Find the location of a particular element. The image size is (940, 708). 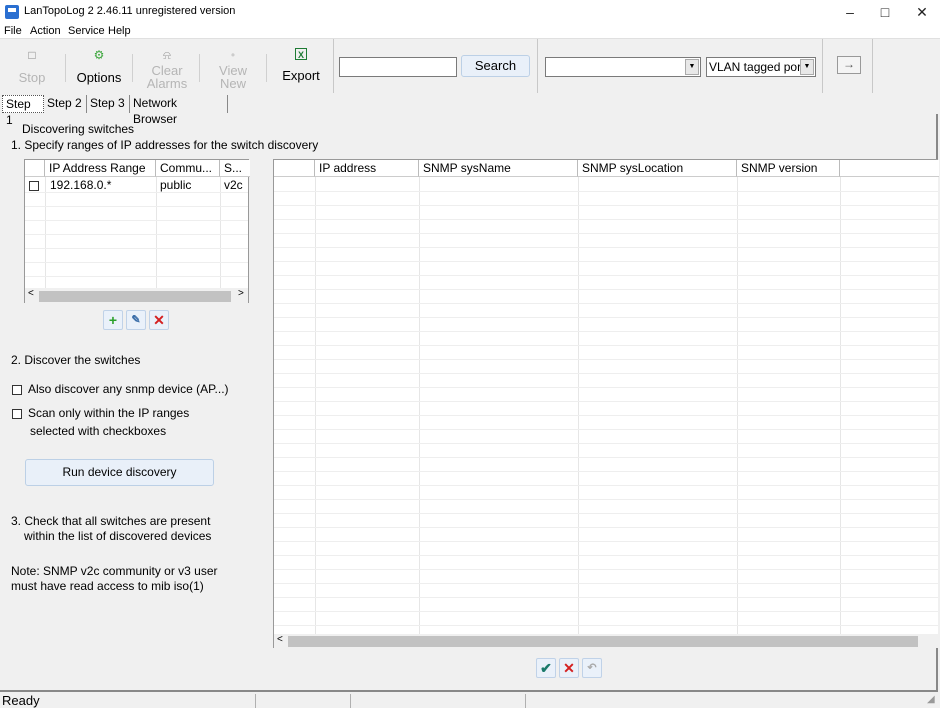

column-header-extra is located at coordinates (889, 168).